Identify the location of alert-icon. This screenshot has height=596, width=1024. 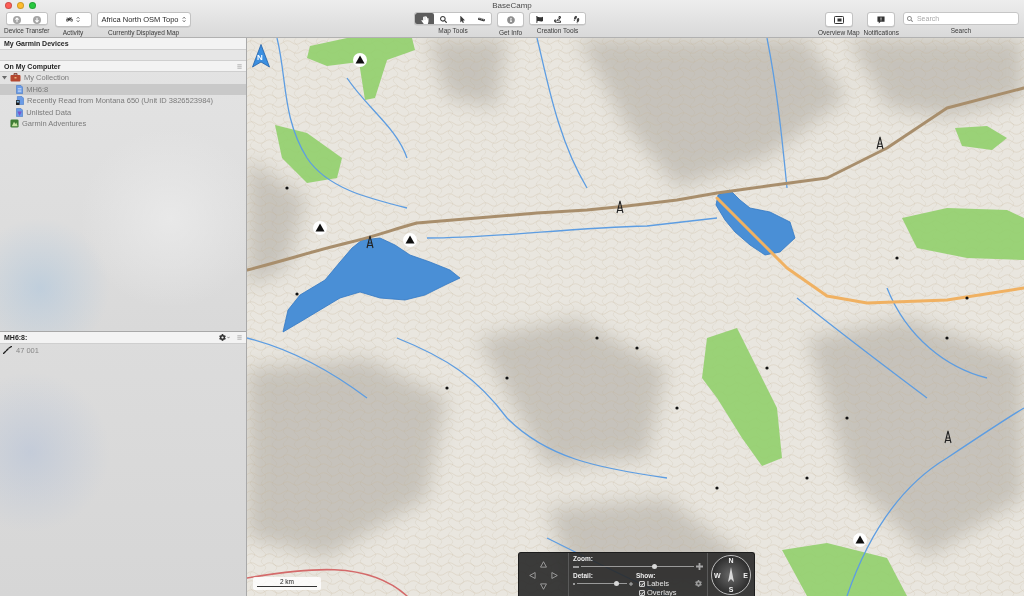
(881, 19).